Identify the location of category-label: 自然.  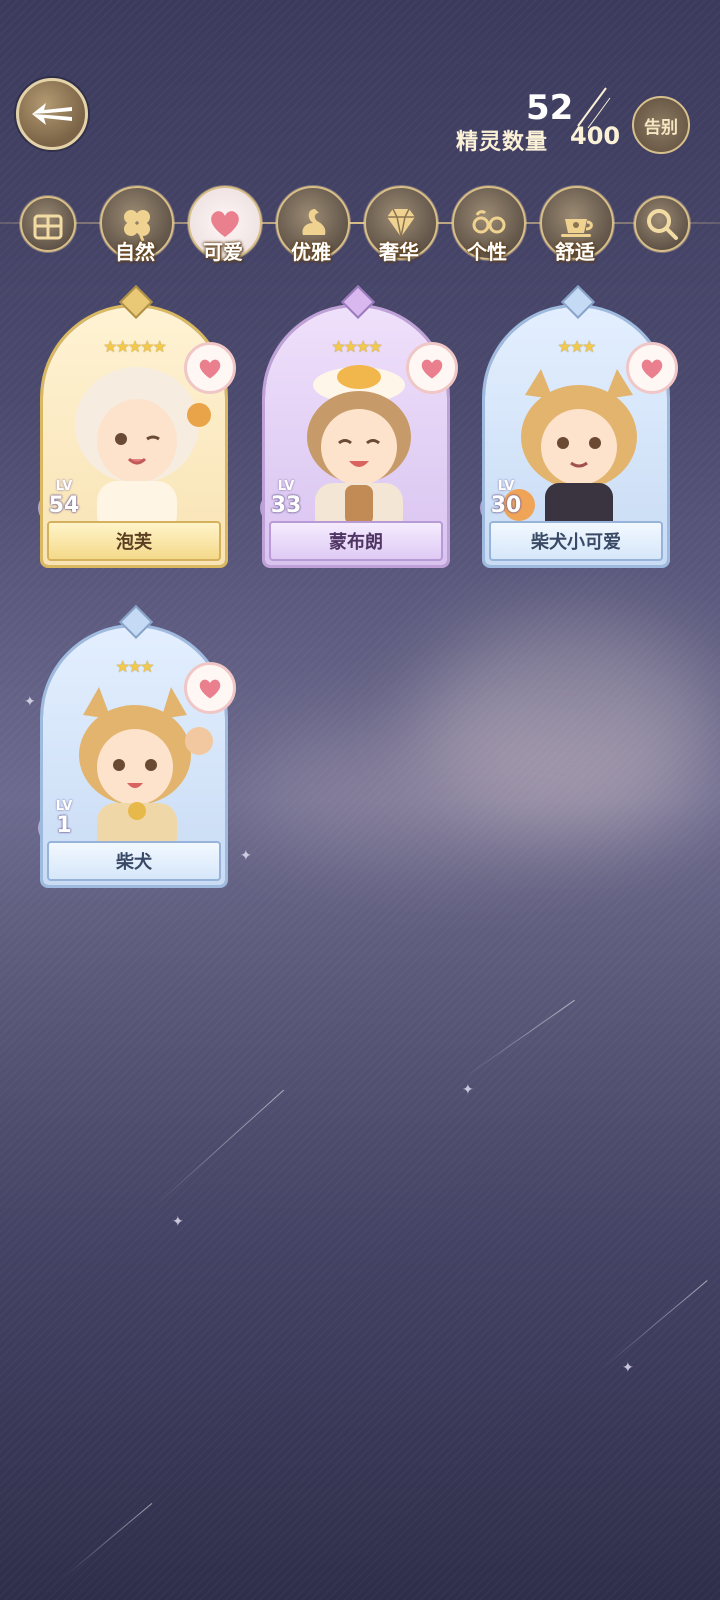
(135, 252).